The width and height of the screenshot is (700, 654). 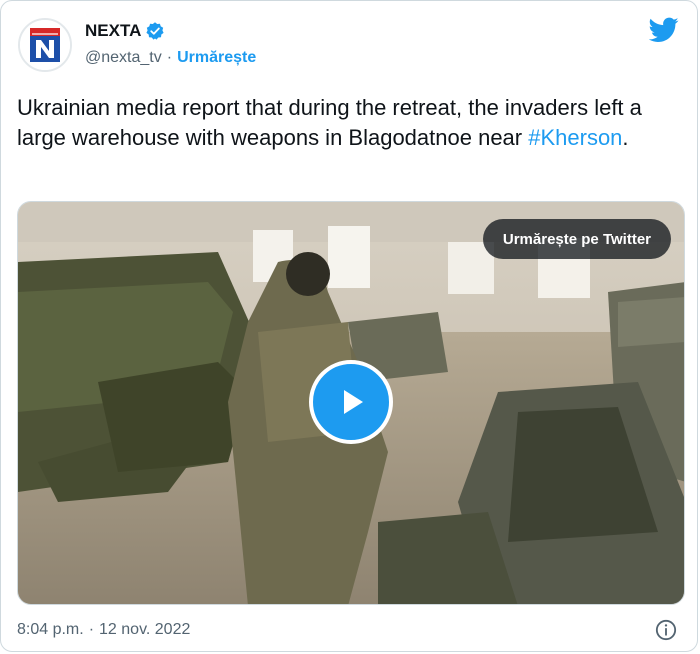 What do you see at coordinates (666, 630) in the screenshot?
I see `info-icon` at bounding box center [666, 630].